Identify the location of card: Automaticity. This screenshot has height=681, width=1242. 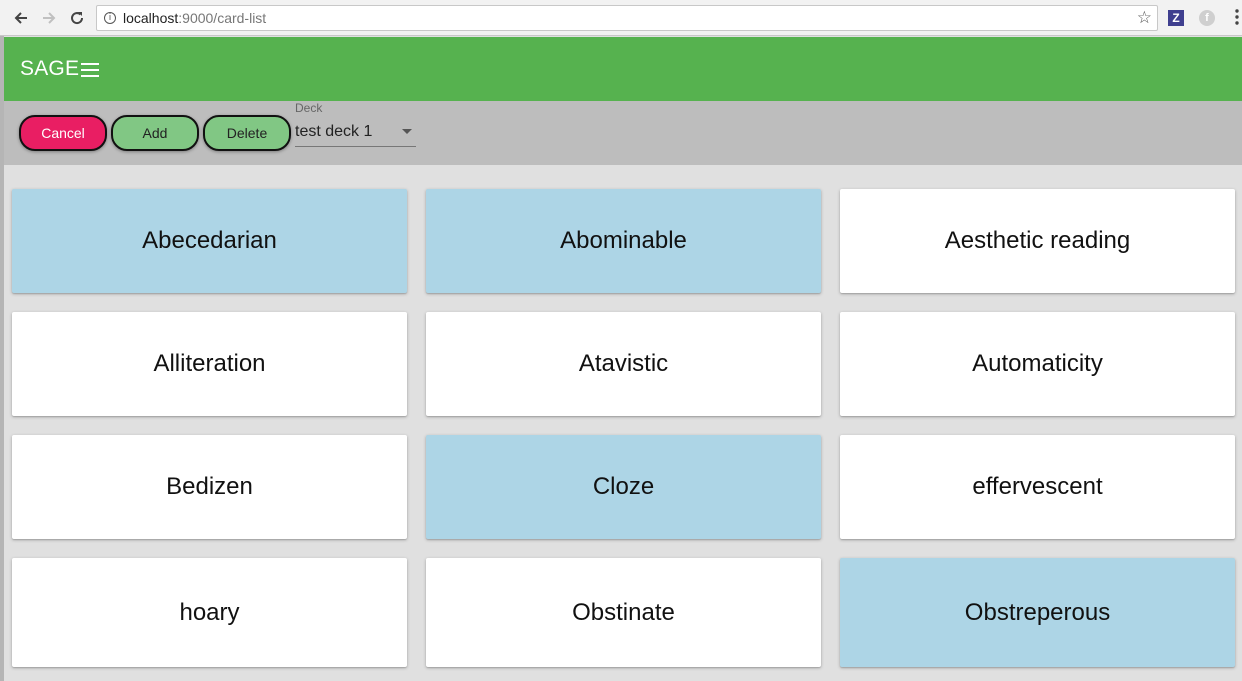
(1037, 364).